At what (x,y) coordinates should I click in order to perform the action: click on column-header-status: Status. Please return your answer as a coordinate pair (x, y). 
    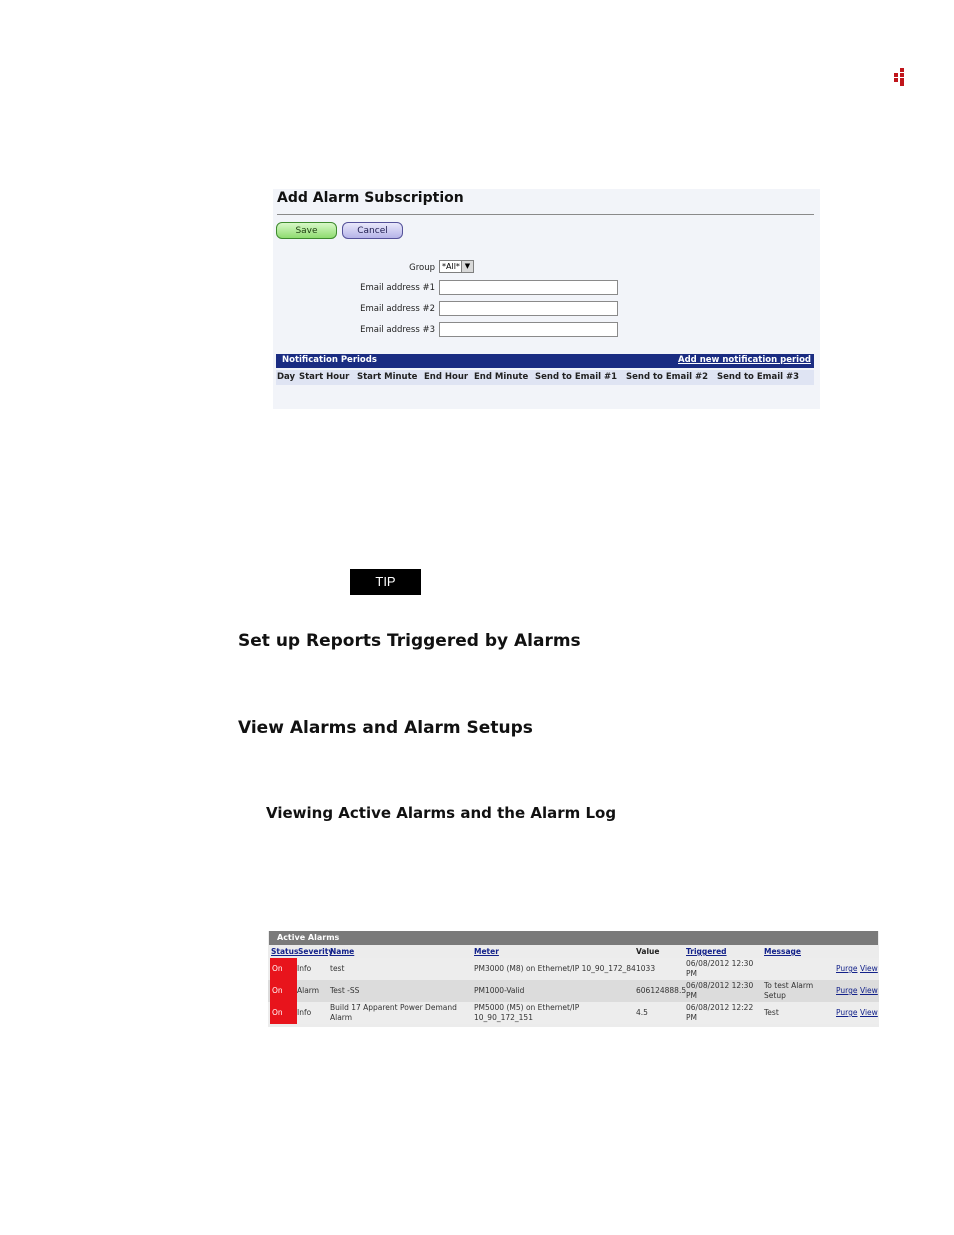
    Looking at the image, I should click on (284, 951).